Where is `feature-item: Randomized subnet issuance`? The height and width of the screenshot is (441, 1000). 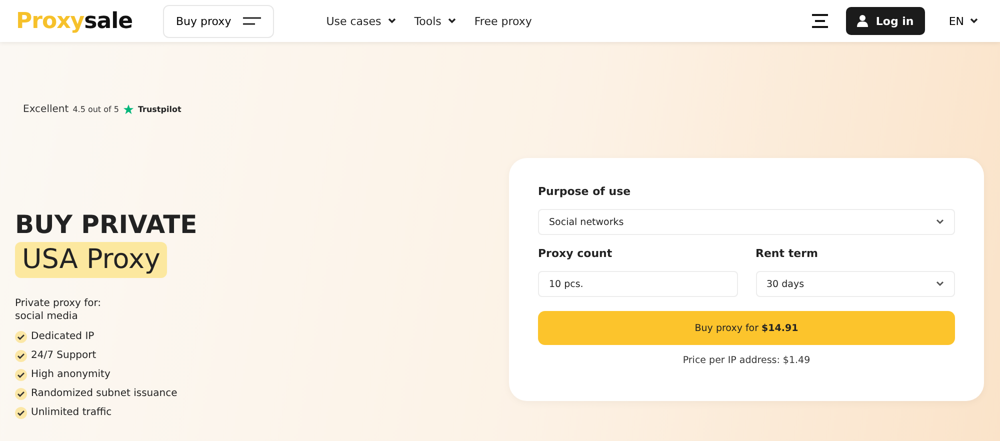
feature-item: Randomized subnet issuance is located at coordinates (104, 393).